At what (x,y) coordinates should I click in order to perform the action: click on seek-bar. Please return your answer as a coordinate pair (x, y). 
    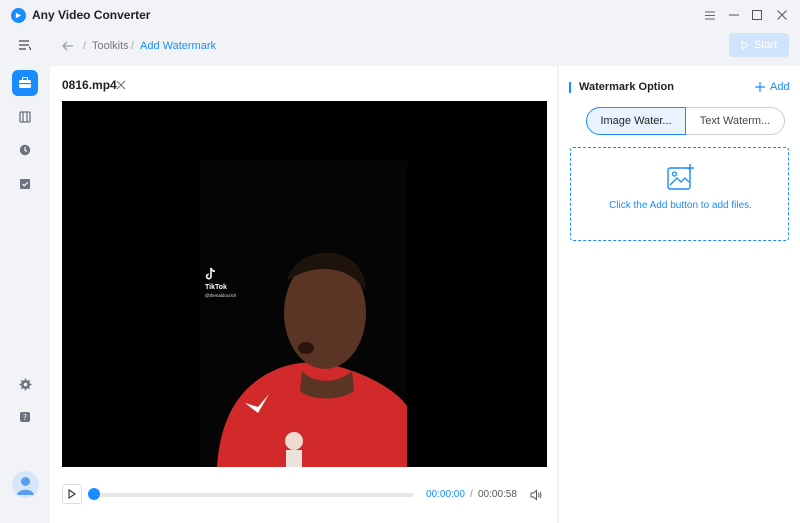
    Looking at the image, I should click on (253, 495).